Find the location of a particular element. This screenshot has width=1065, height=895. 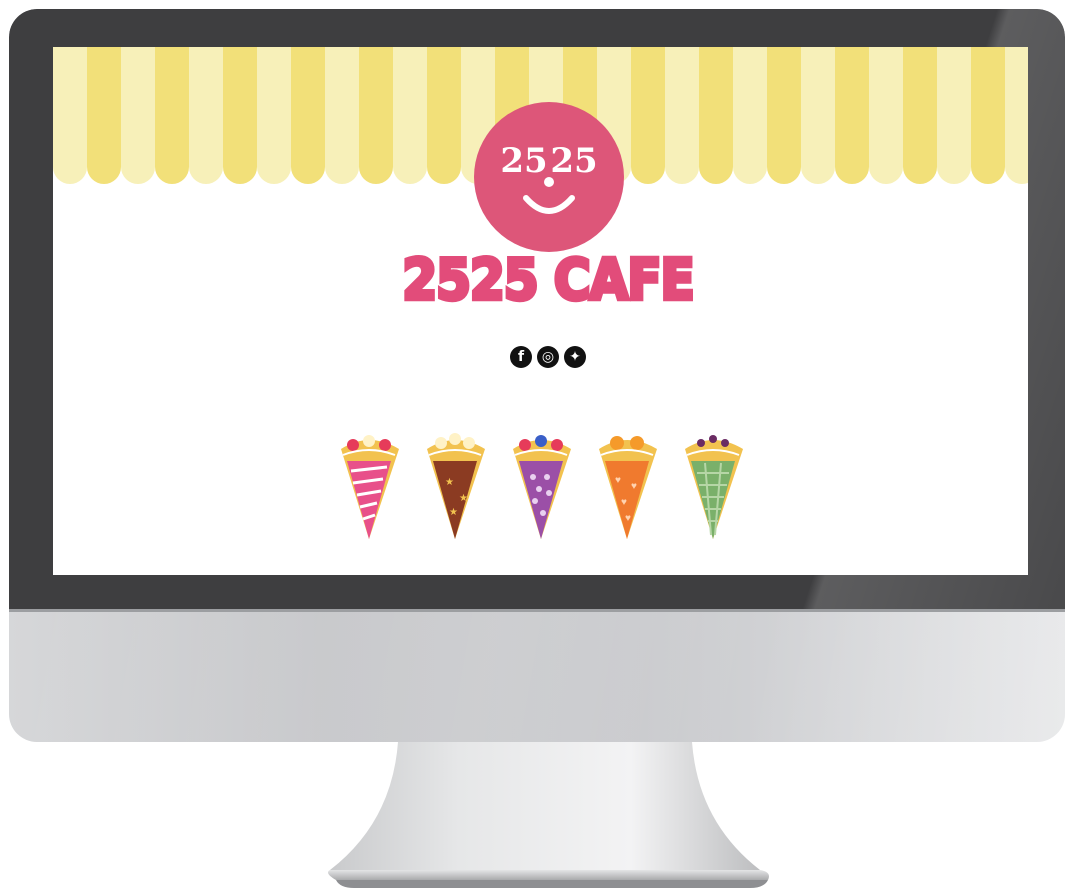

twitter-icon: ✦ is located at coordinates (575, 357).